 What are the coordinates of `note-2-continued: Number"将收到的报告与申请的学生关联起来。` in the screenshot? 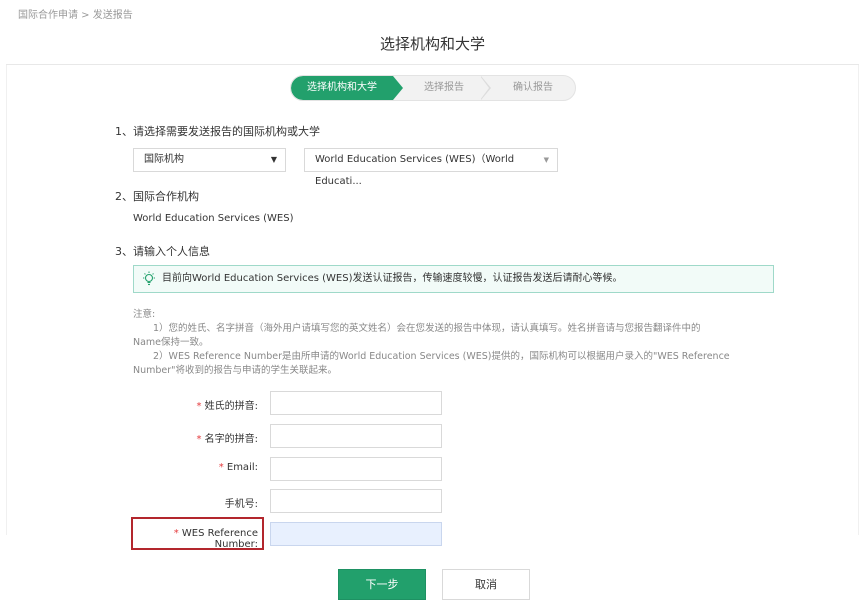 It's located at (235, 370).